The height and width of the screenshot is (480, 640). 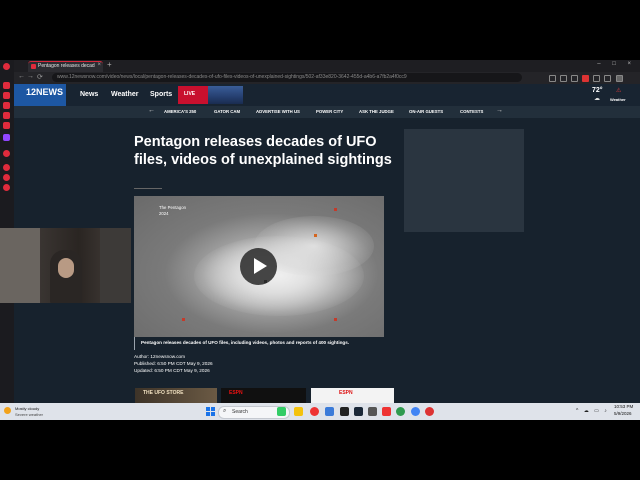 I want to click on tab-close-icon: ×, so click(x=99, y=65).